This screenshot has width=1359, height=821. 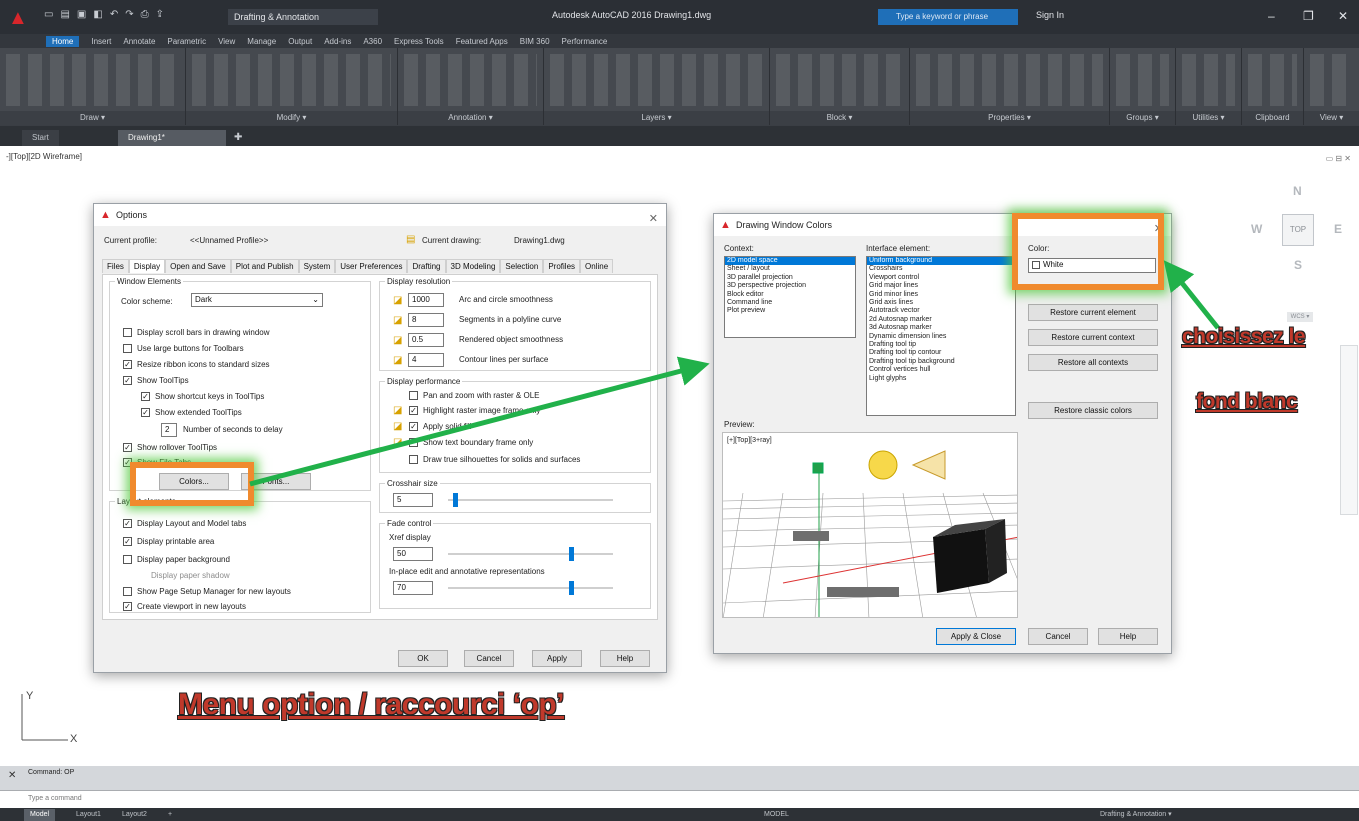 What do you see at coordinates (1244, 336) in the screenshot?
I see `annotation-choose: choisissez le` at bounding box center [1244, 336].